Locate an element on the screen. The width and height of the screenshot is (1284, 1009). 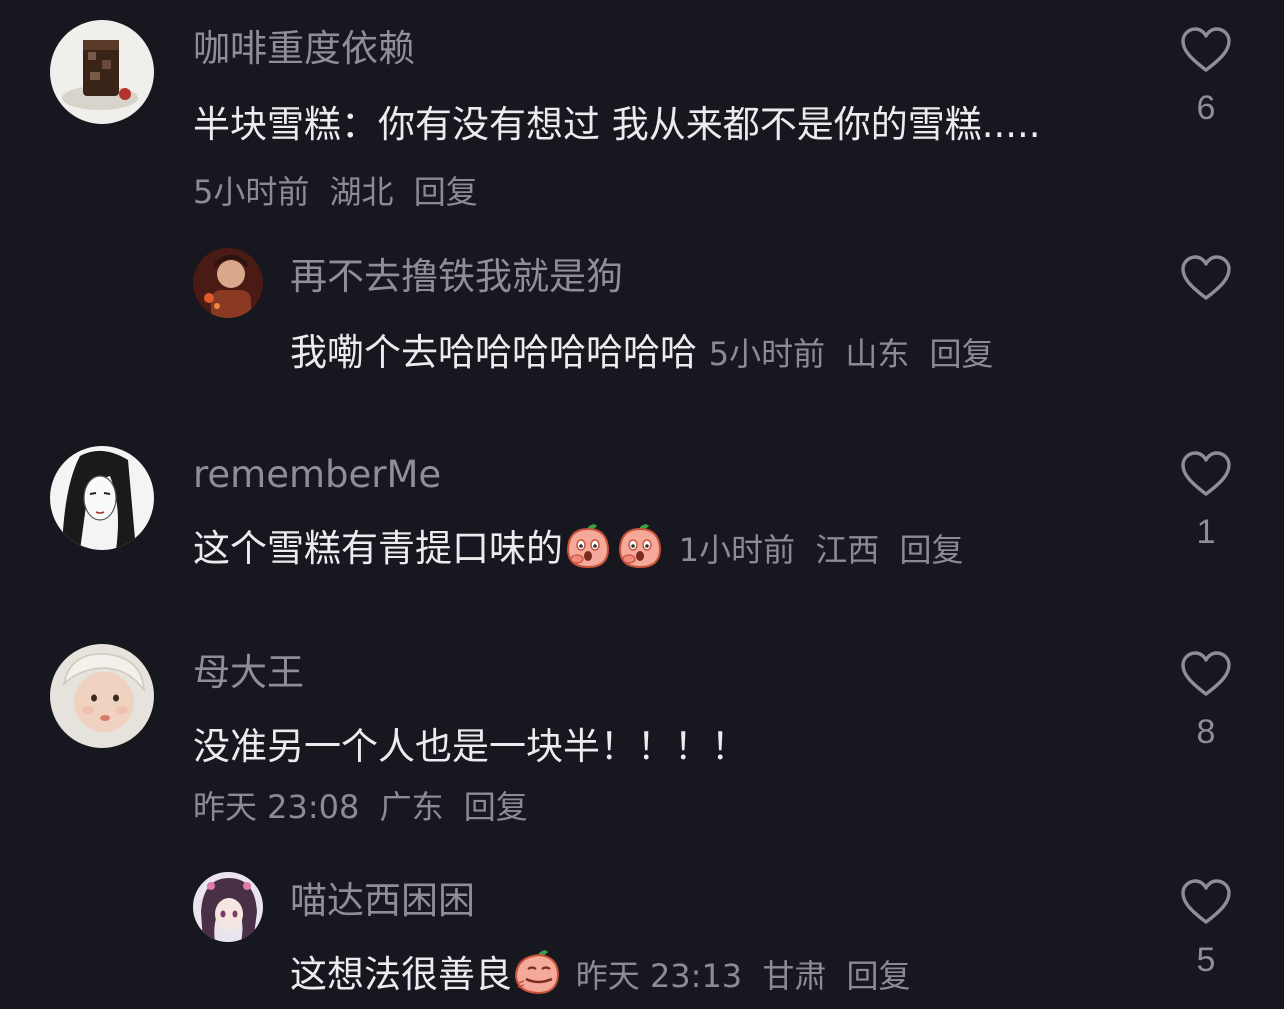
reply-text: 我嘞个去哈哈哈哈哈哈哈 is located at coordinates (493, 352).